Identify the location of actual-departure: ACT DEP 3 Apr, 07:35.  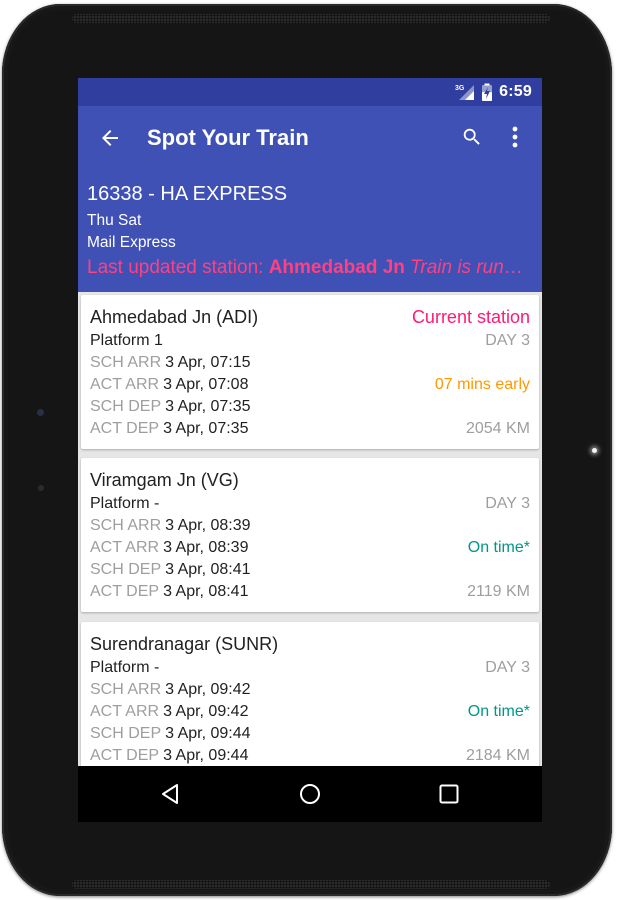
(169, 429).